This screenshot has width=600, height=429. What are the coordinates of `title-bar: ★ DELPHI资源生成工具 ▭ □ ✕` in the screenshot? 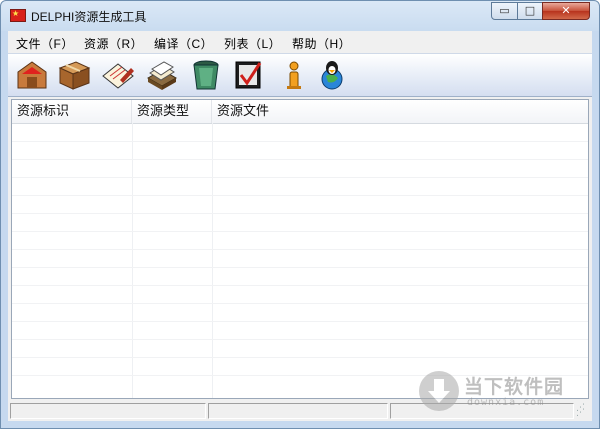 It's located at (300, 16).